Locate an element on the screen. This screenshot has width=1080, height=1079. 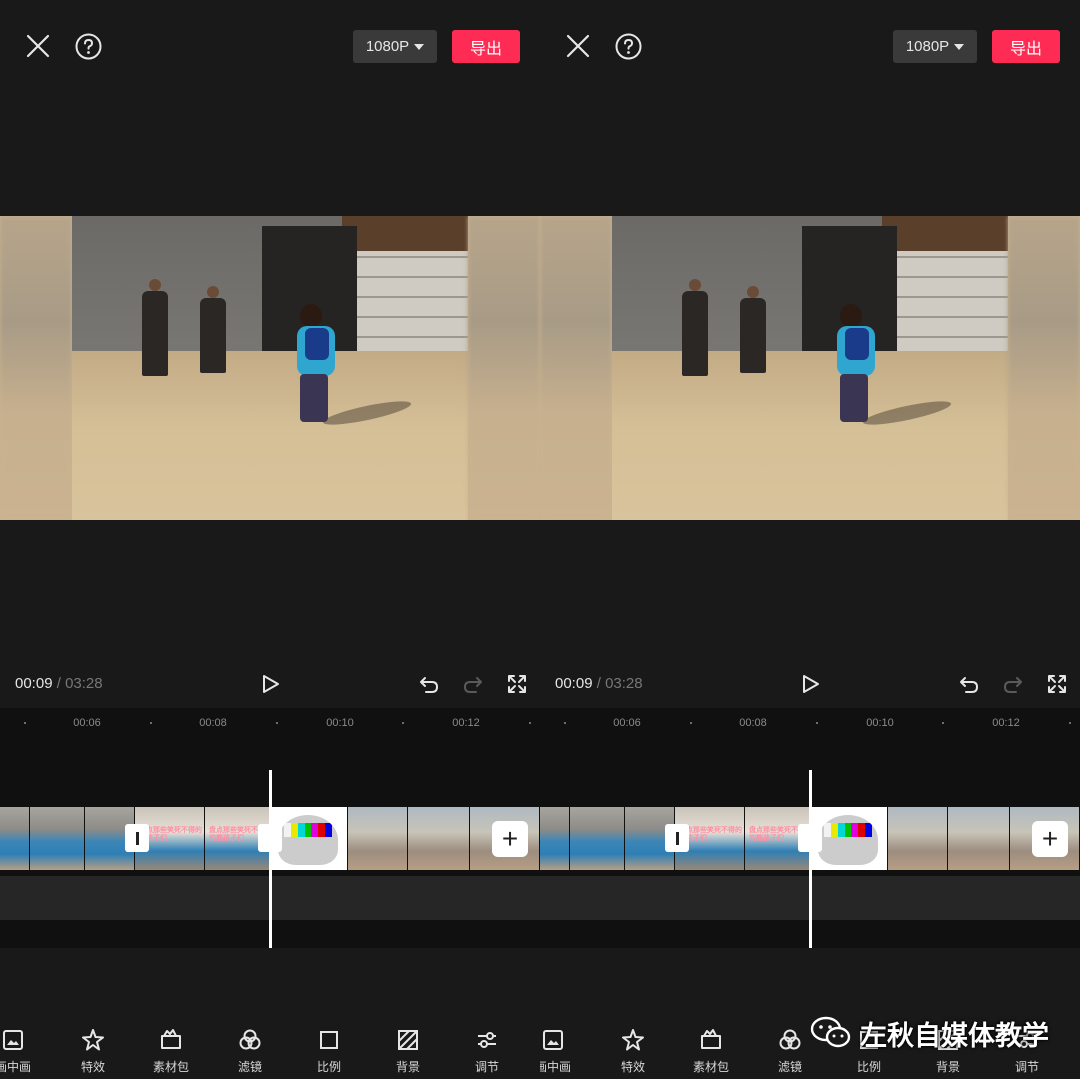
bottom-toolbar: 画中画 特效 素材包 滤镜 比例 背景 调节 is located at coordinates (270, 1049).